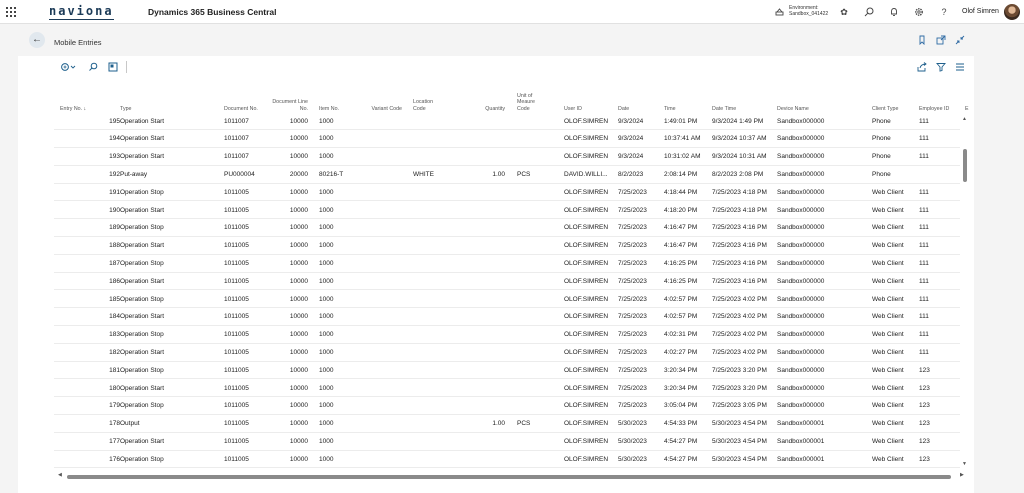 This screenshot has height=493, width=1024. What do you see at coordinates (962, 475) in the screenshot?
I see `scroll-right-arrow-icon: ▶` at bounding box center [962, 475].